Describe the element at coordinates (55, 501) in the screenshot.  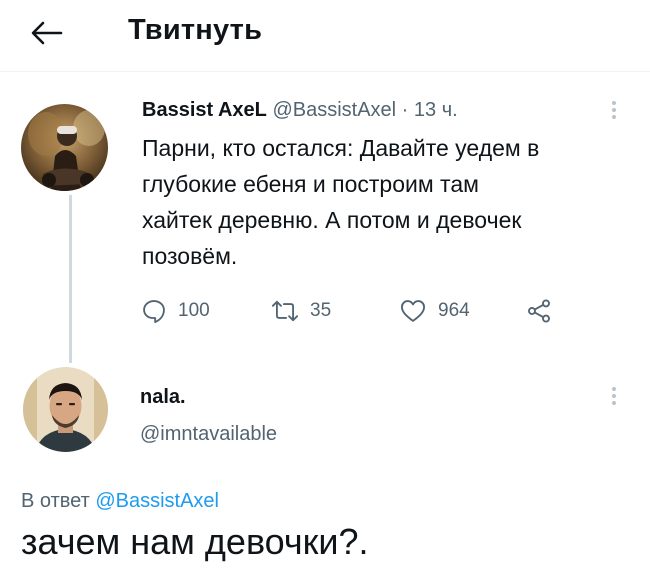
I see `in-reply-prefix: В ответ` at that location.